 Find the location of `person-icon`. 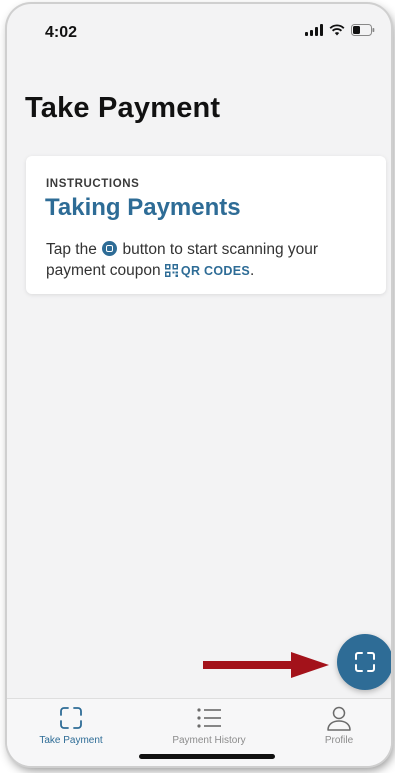

person-icon is located at coordinates (339, 718).